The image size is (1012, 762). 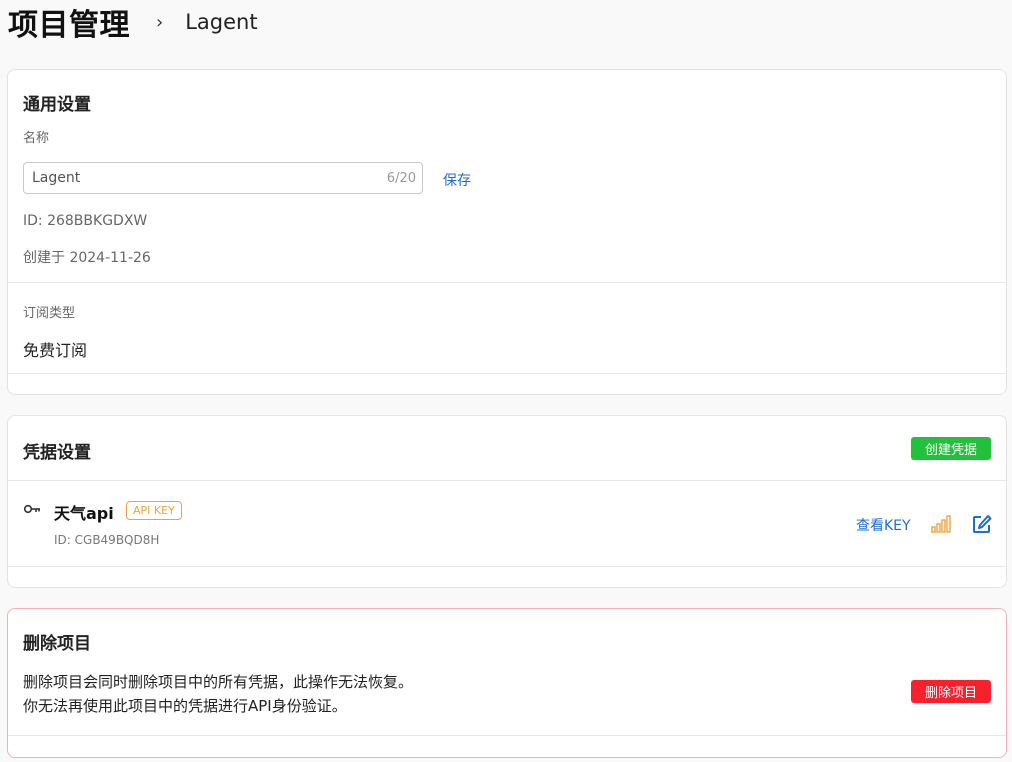 I want to click on project-id: ID: 268BBKGDXW, so click(x=85, y=221).